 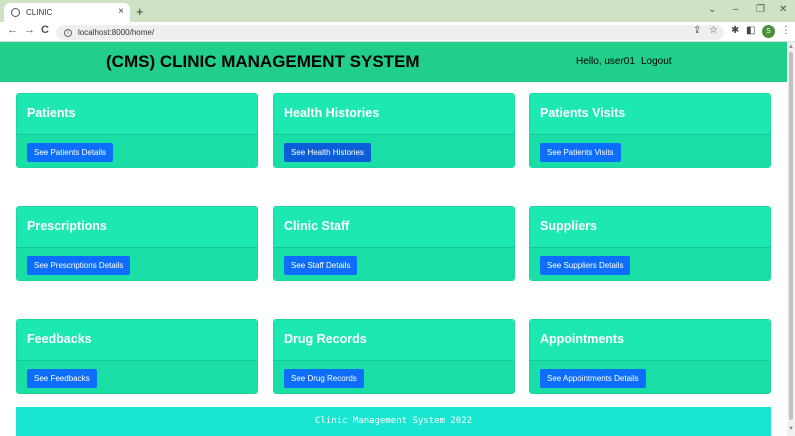 What do you see at coordinates (67, 12) in the screenshot?
I see `browser-tab: CLINIC ×` at bounding box center [67, 12].